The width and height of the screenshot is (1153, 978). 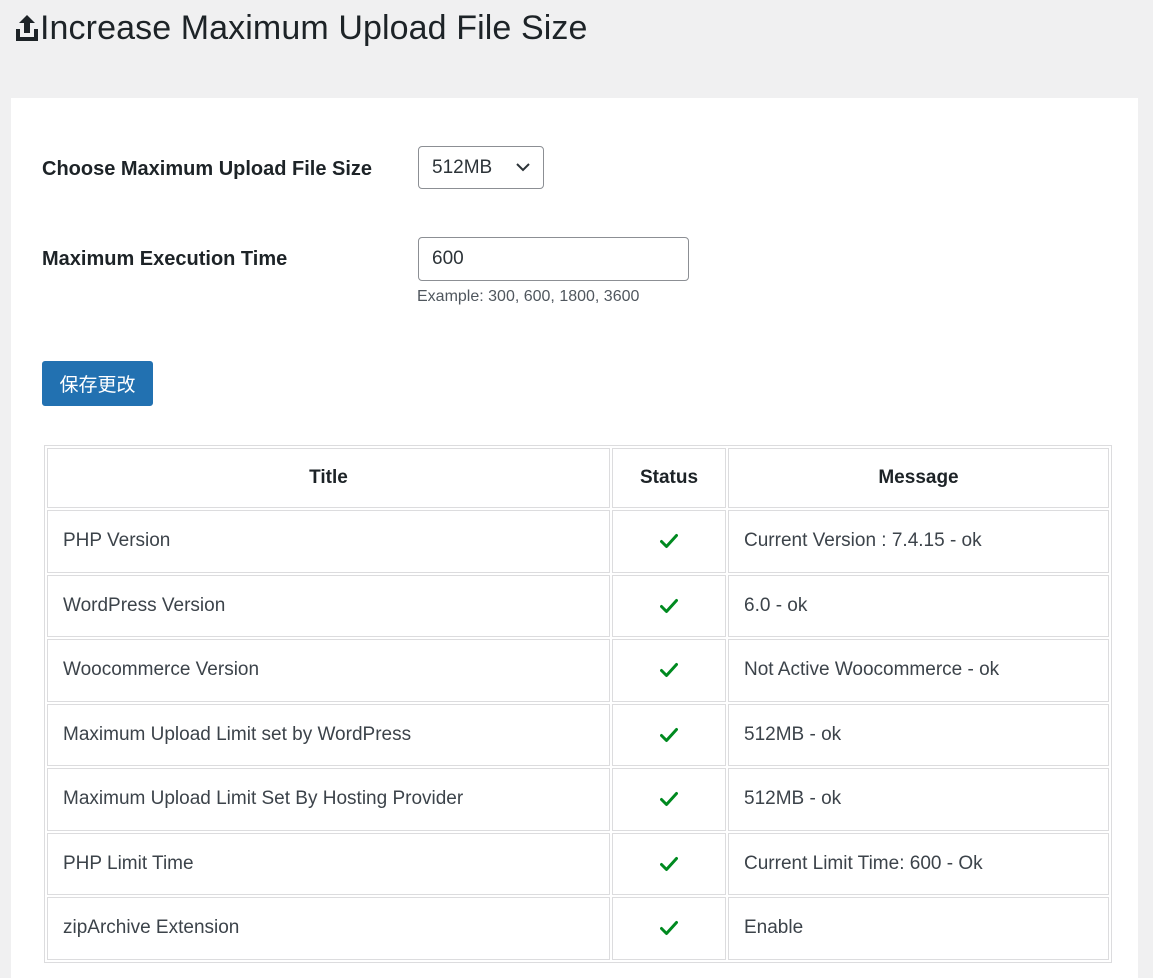 I want to click on row-message: Current Version : 7.4.15 - ok, so click(x=918, y=541).